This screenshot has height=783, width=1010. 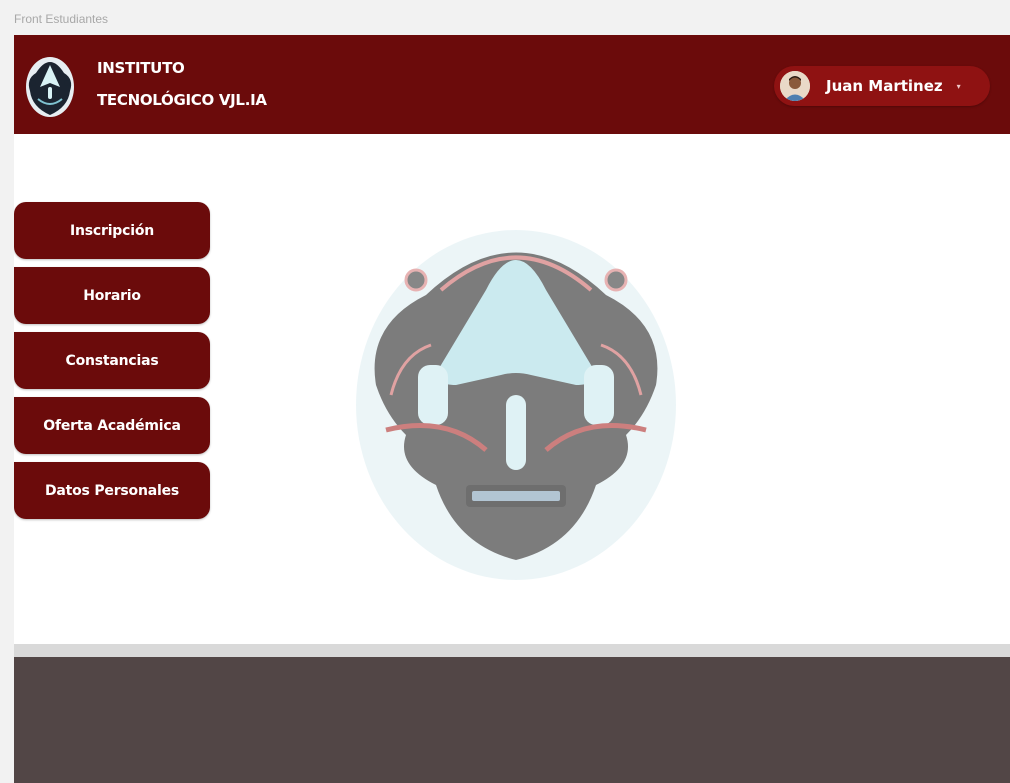 I want to click on chevron-down-icon: ▾, so click(x=958, y=86).